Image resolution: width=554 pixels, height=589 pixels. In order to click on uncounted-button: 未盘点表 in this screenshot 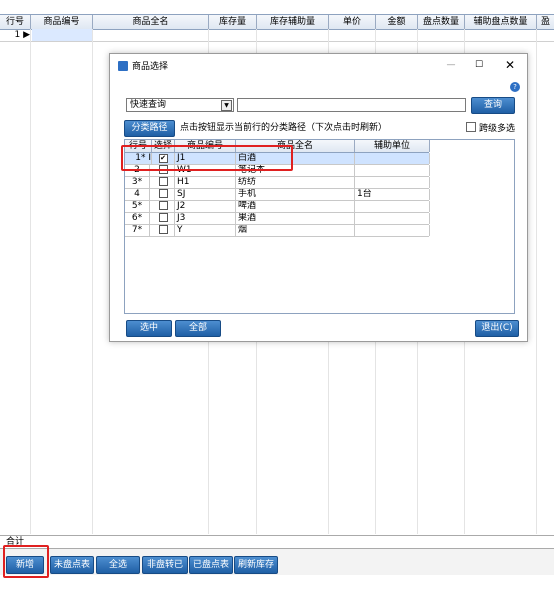, I will do `click(72, 565)`.